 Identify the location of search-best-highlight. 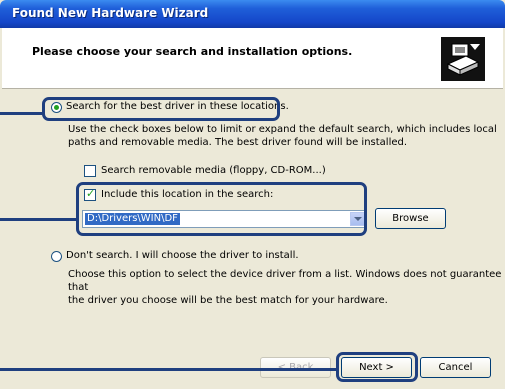
(161, 109).